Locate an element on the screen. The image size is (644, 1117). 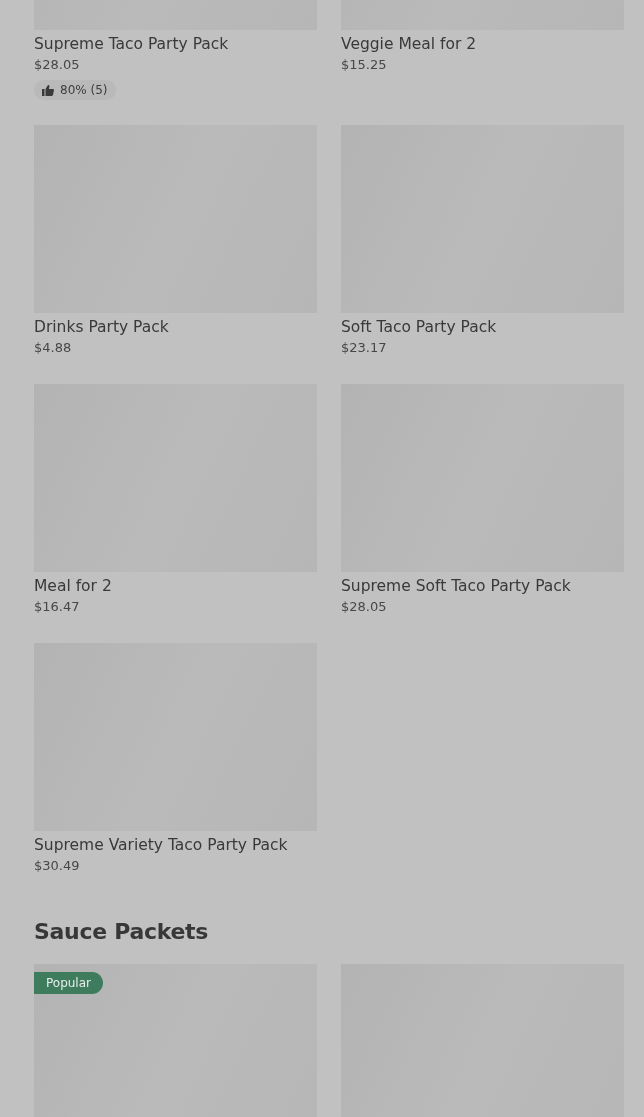
item-price: $16.47 is located at coordinates (57, 607).